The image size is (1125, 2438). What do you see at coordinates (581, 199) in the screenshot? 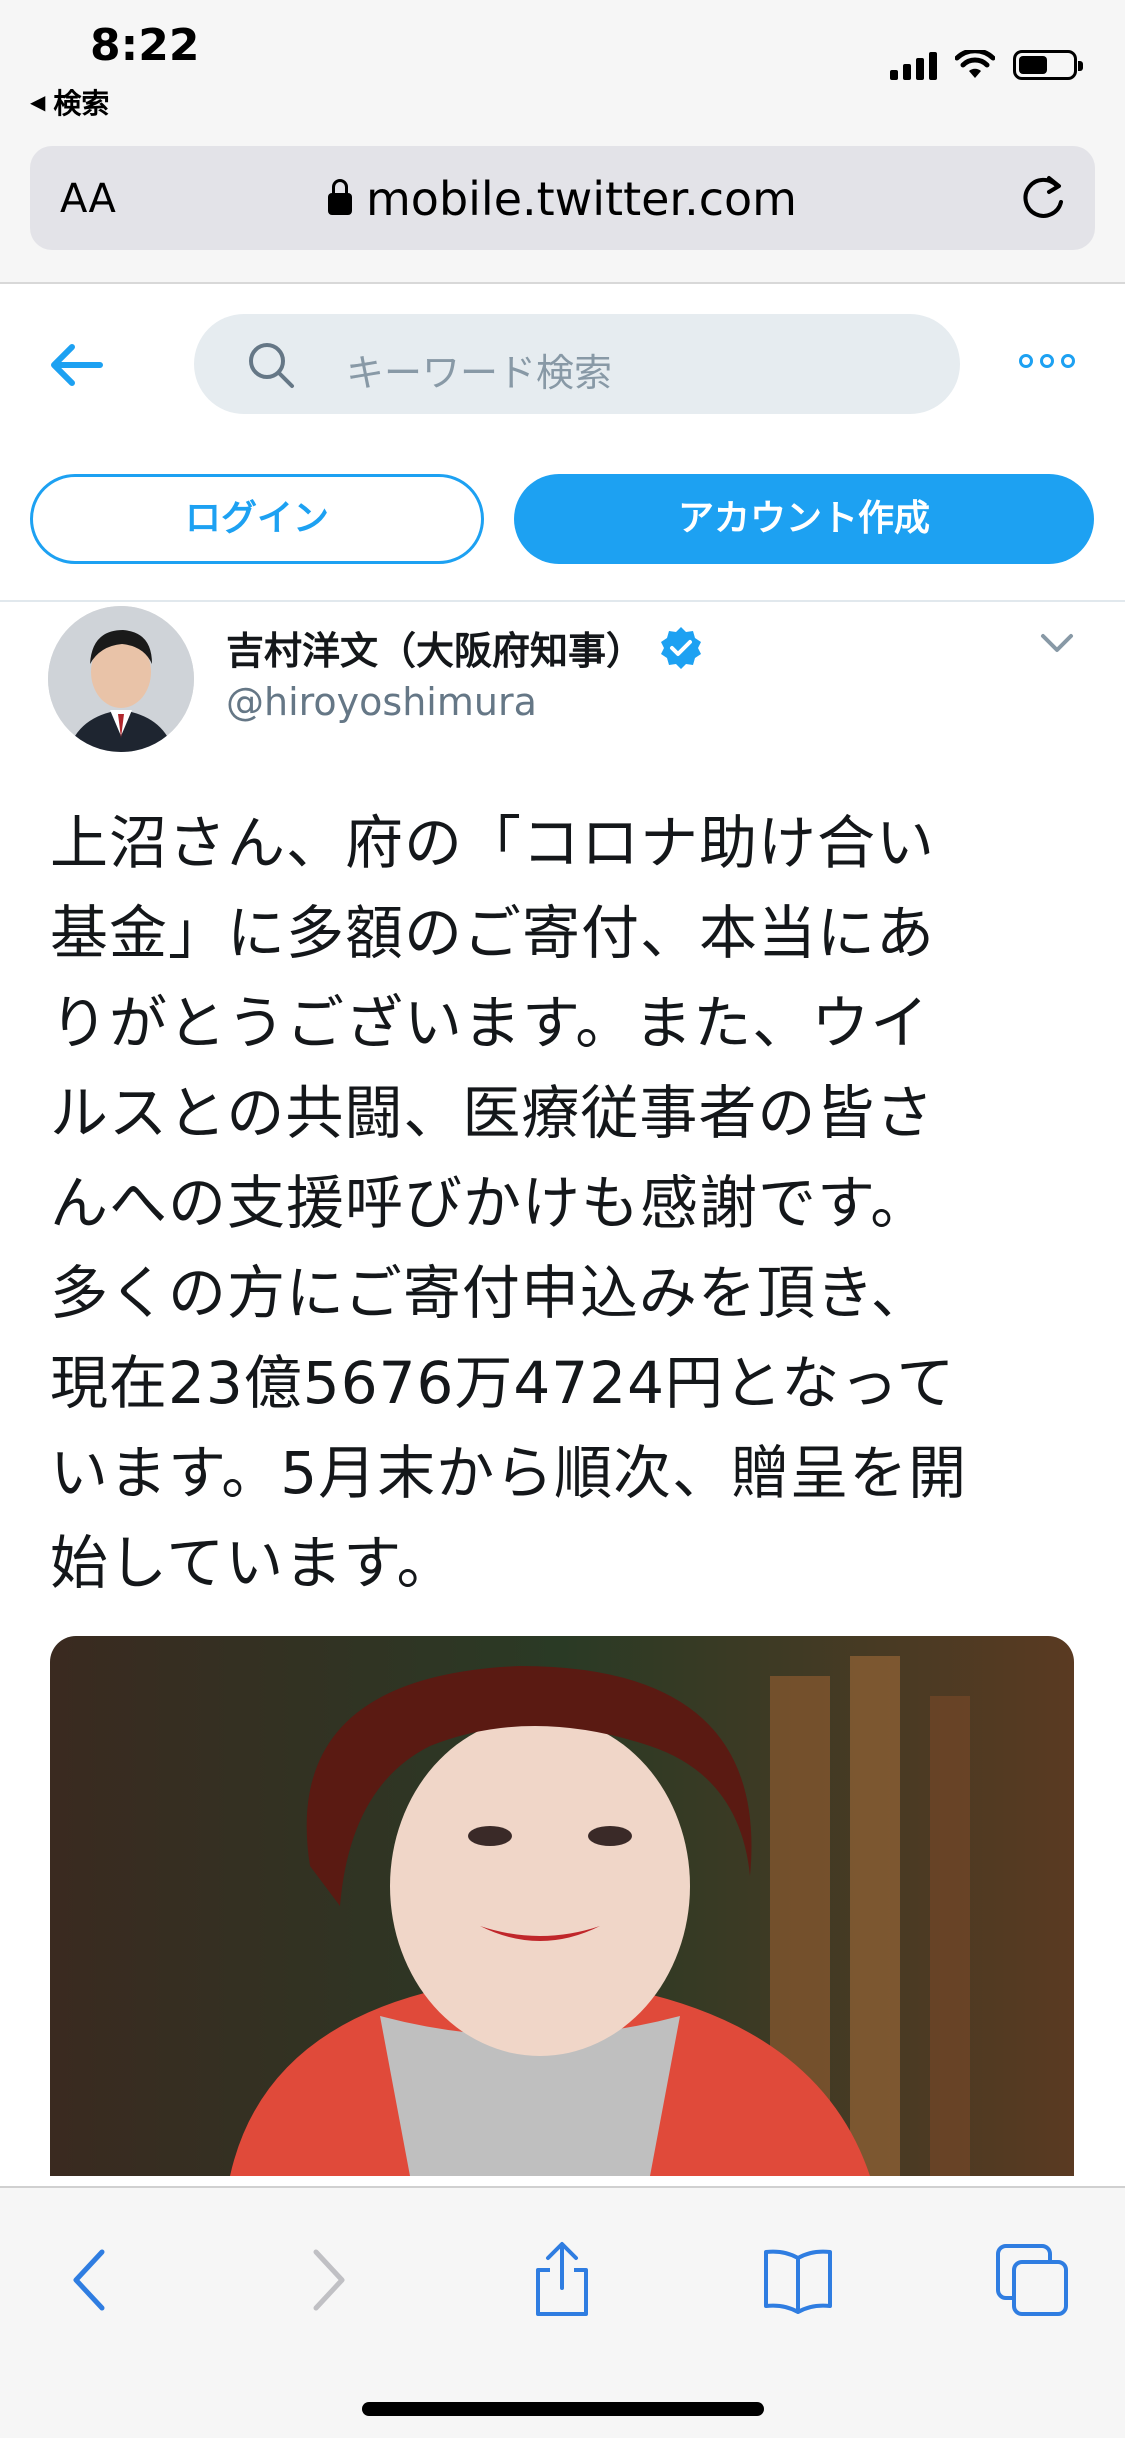
I see `url-domain: mobile.twitter.com` at bounding box center [581, 199].